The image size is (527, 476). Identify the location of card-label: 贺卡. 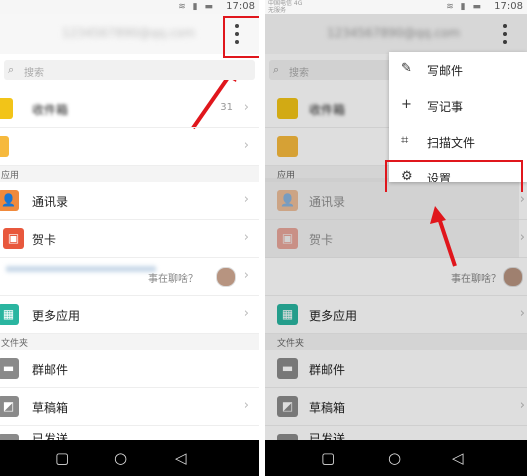
(44, 240).